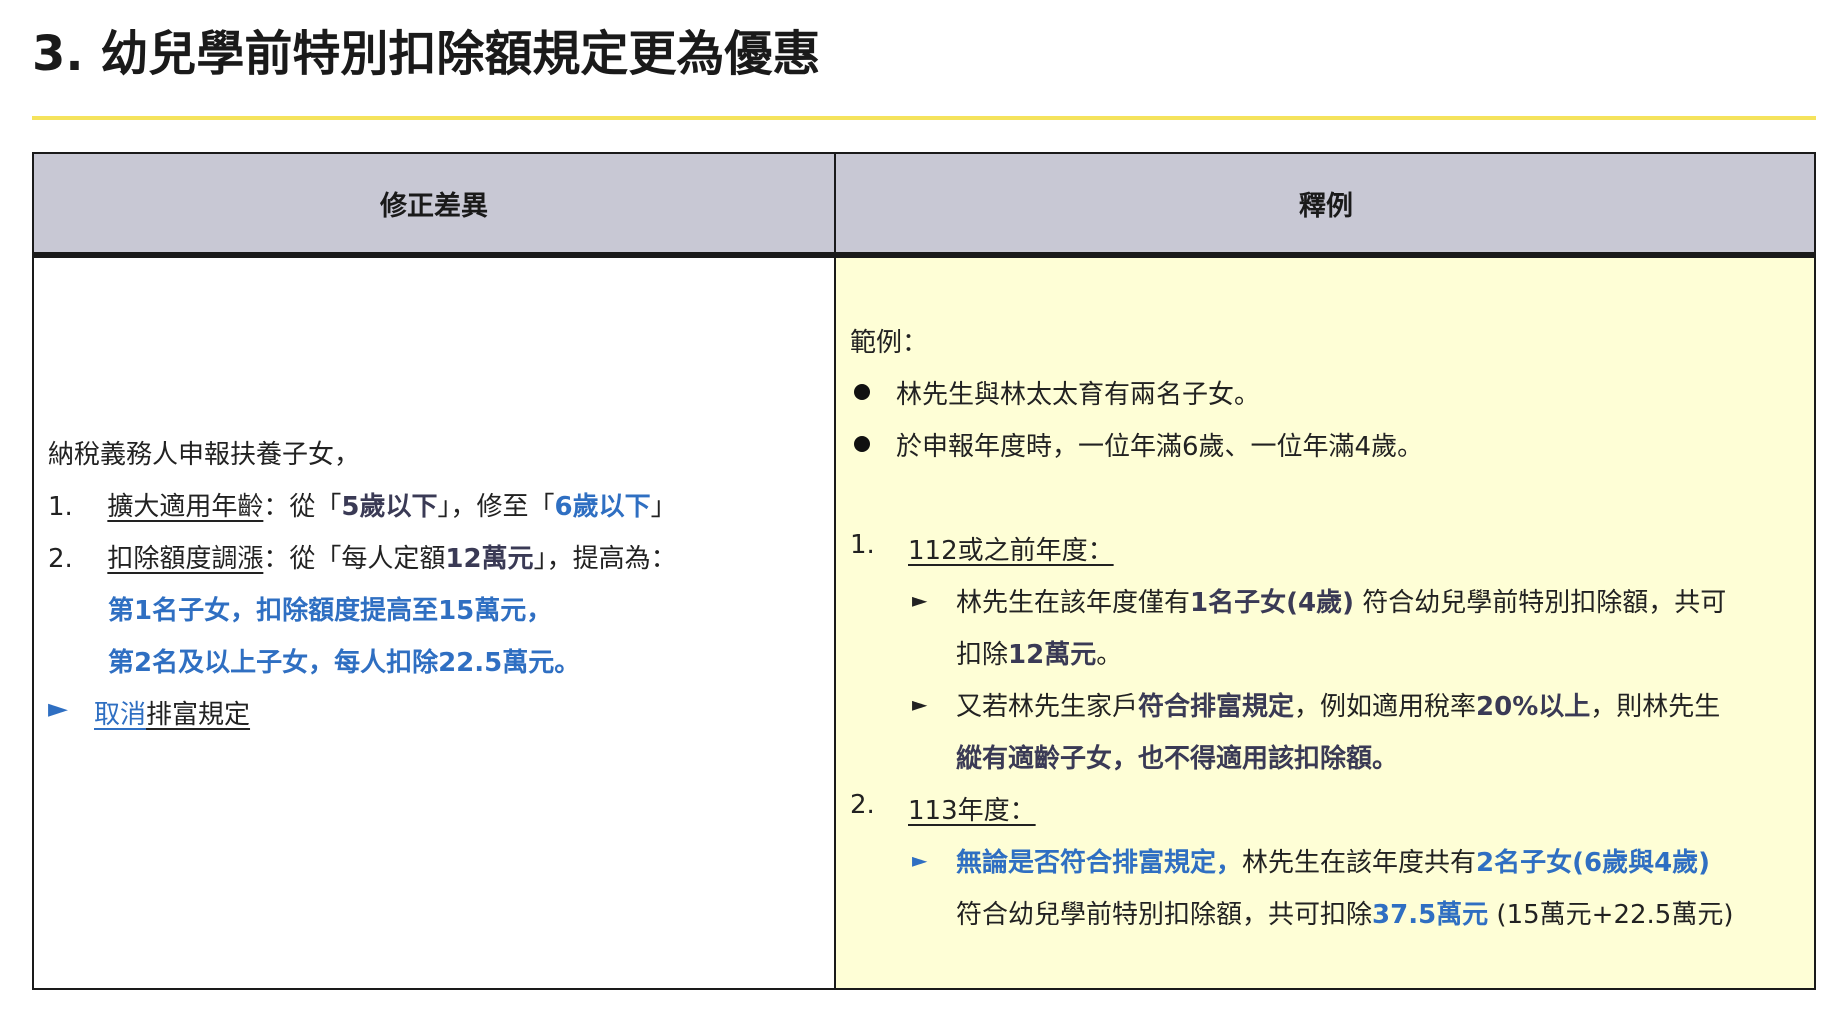 This screenshot has height=1010, width=1844. What do you see at coordinates (972, 811) in the screenshot?
I see `section-2-heading: 113年度：` at bounding box center [972, 811].